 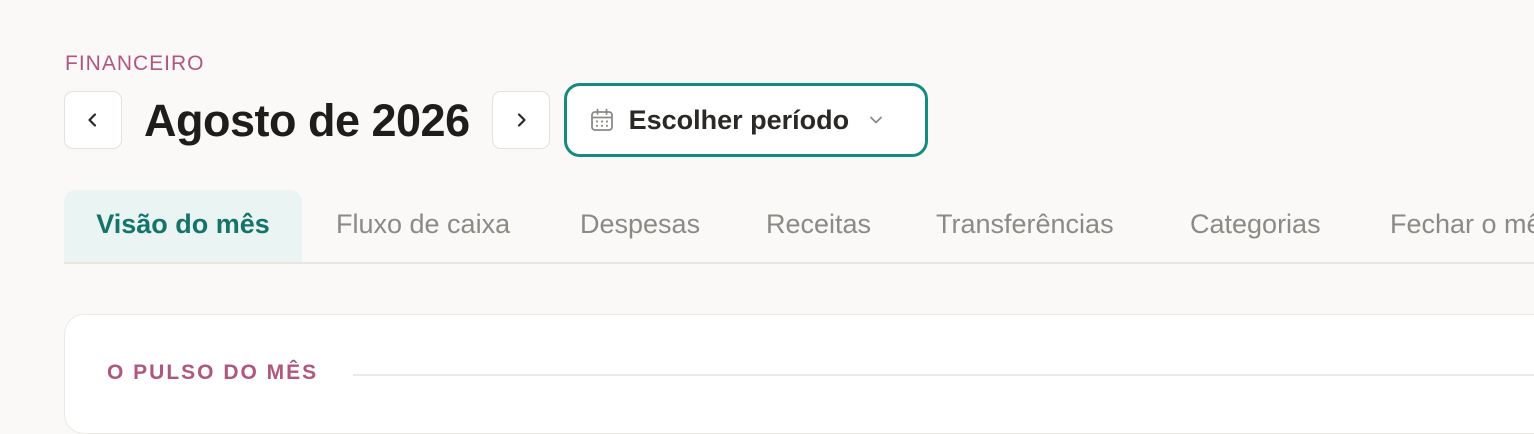 I want to click on tab-visao-do-mes: Visão do mês, so click(x=183, y=226).